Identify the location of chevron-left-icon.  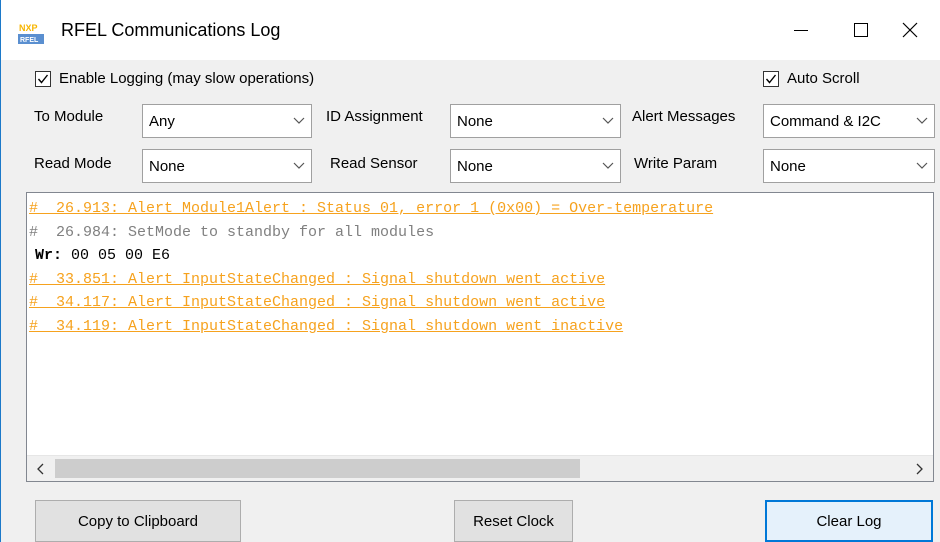
(40, 469).